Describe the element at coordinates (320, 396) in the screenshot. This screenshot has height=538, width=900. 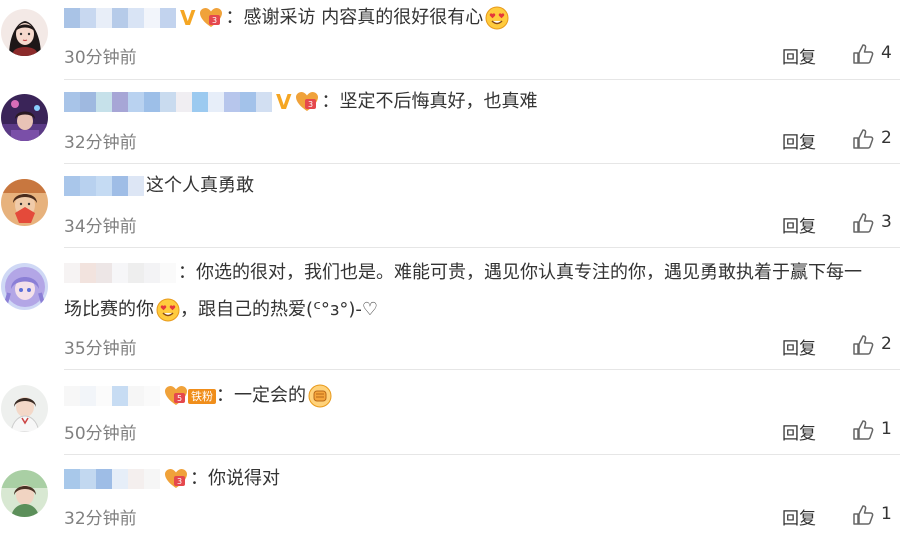
I see `fist-emoji-icon` at that location.